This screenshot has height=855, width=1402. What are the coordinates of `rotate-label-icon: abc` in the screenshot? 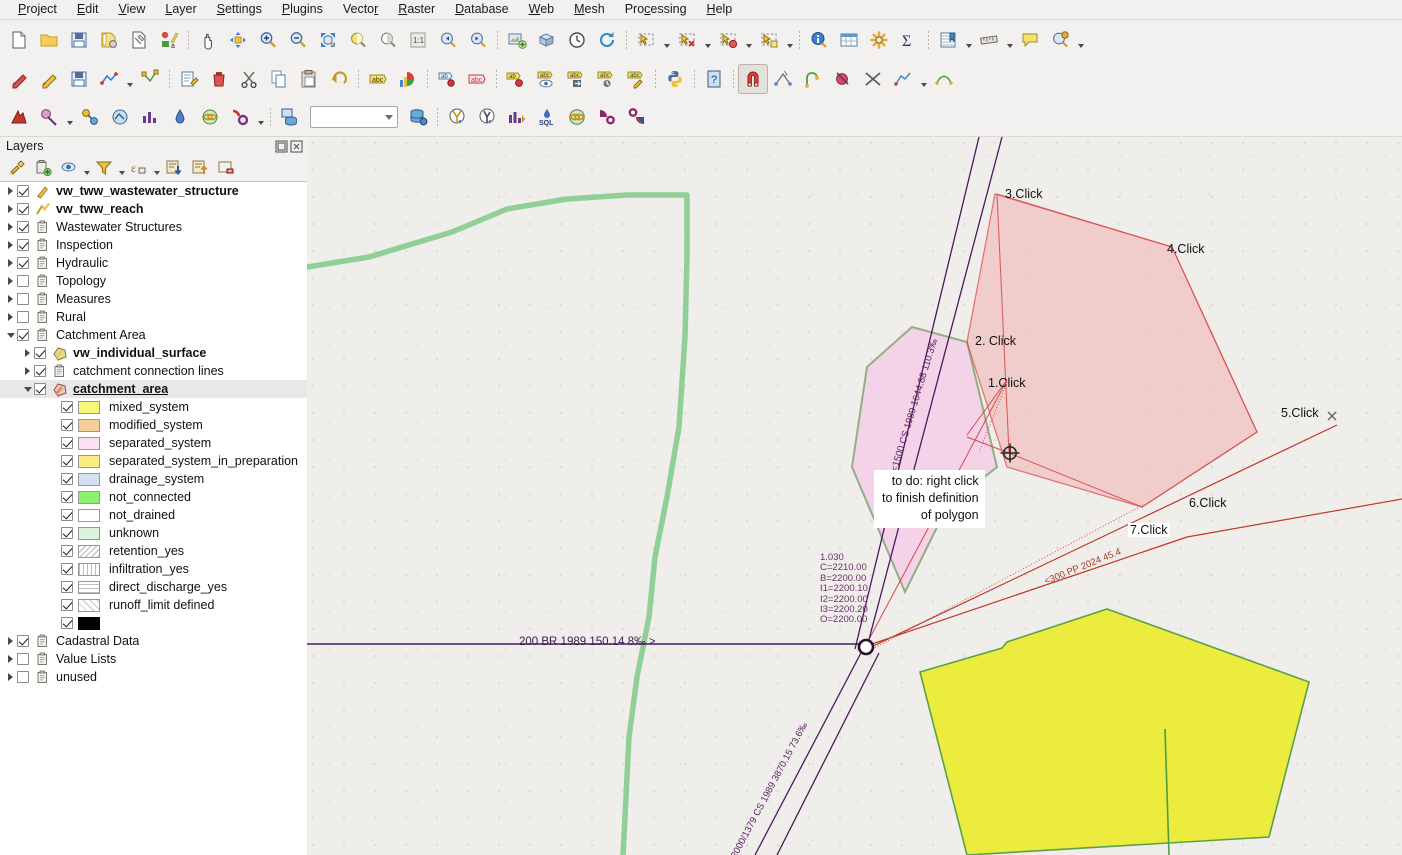 It's located at (606, 79).